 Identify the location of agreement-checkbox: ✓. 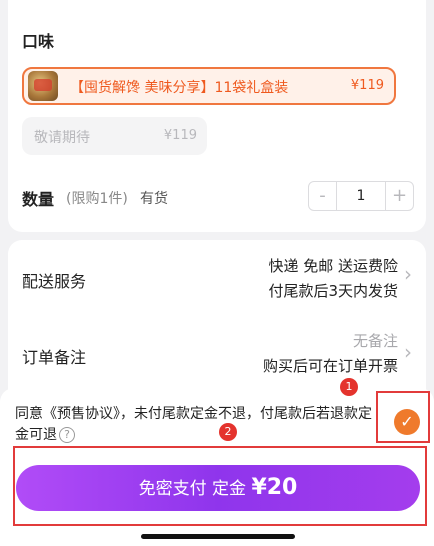
(407, 422).